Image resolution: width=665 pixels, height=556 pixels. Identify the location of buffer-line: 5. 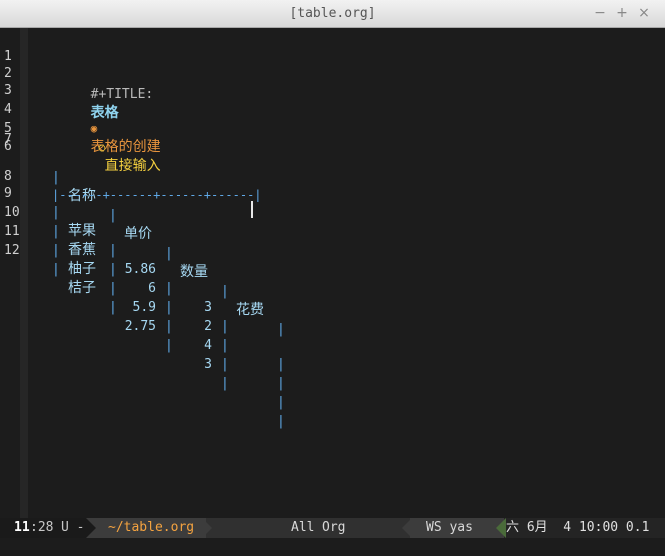
(332, 118).